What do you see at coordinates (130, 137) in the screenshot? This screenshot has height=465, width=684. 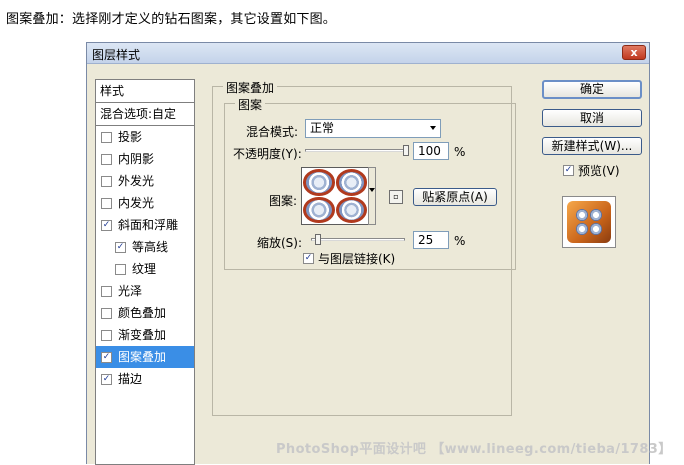 I see `style-item-label: 投影` at bounding box center [130, 137].